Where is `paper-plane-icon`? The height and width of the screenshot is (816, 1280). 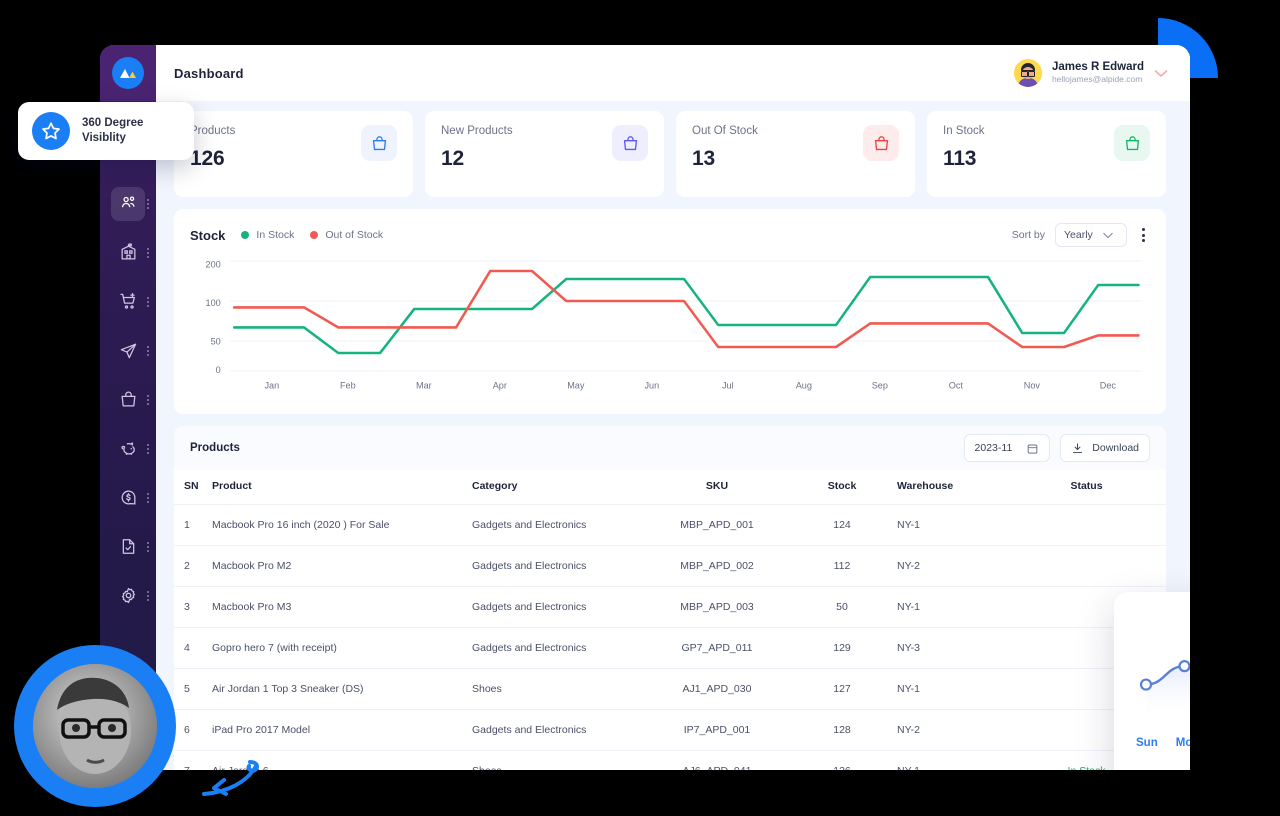 paper-plane-icon is located at coordinates (128, 351).